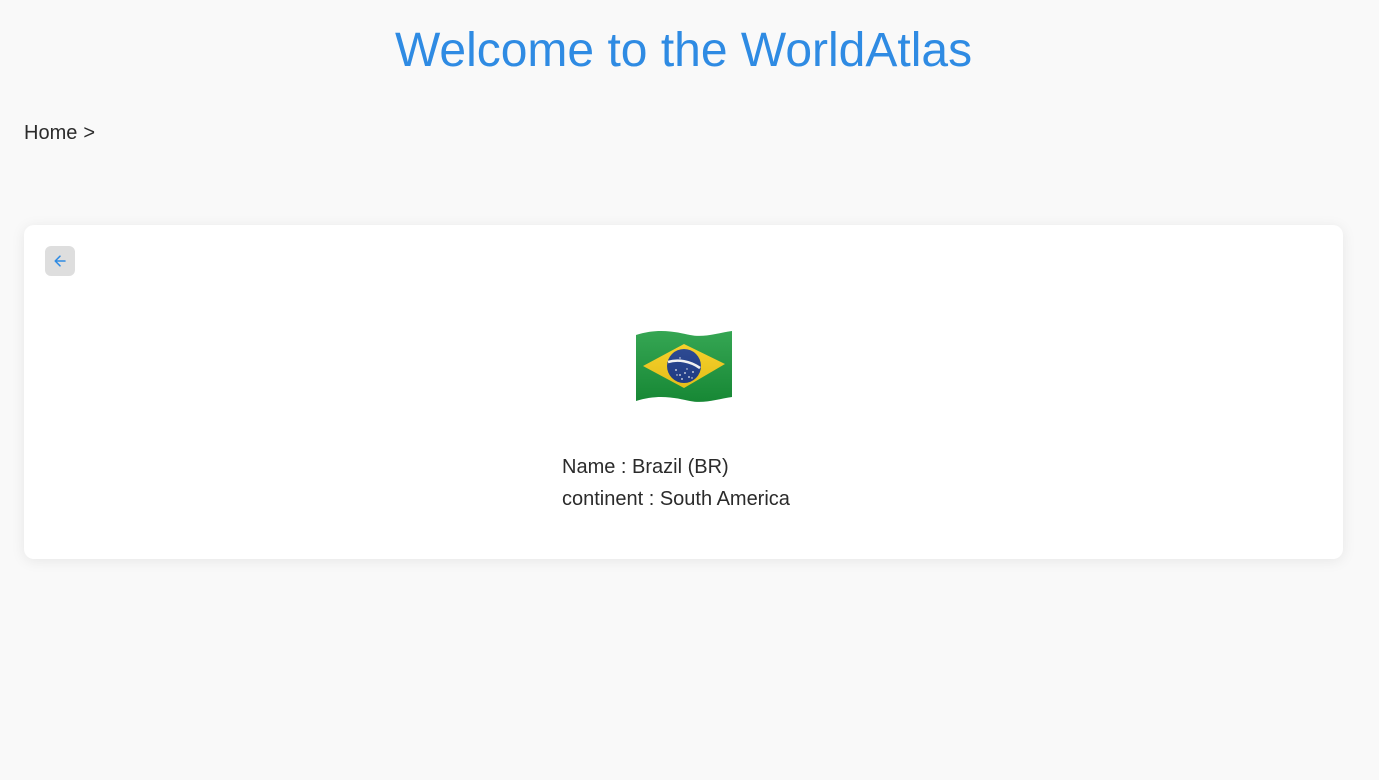  What do you see at coordinates (680, 467) in the screenshot?
I see `country-name-value: Brazil (BR)` at bounding box center [680, 467].